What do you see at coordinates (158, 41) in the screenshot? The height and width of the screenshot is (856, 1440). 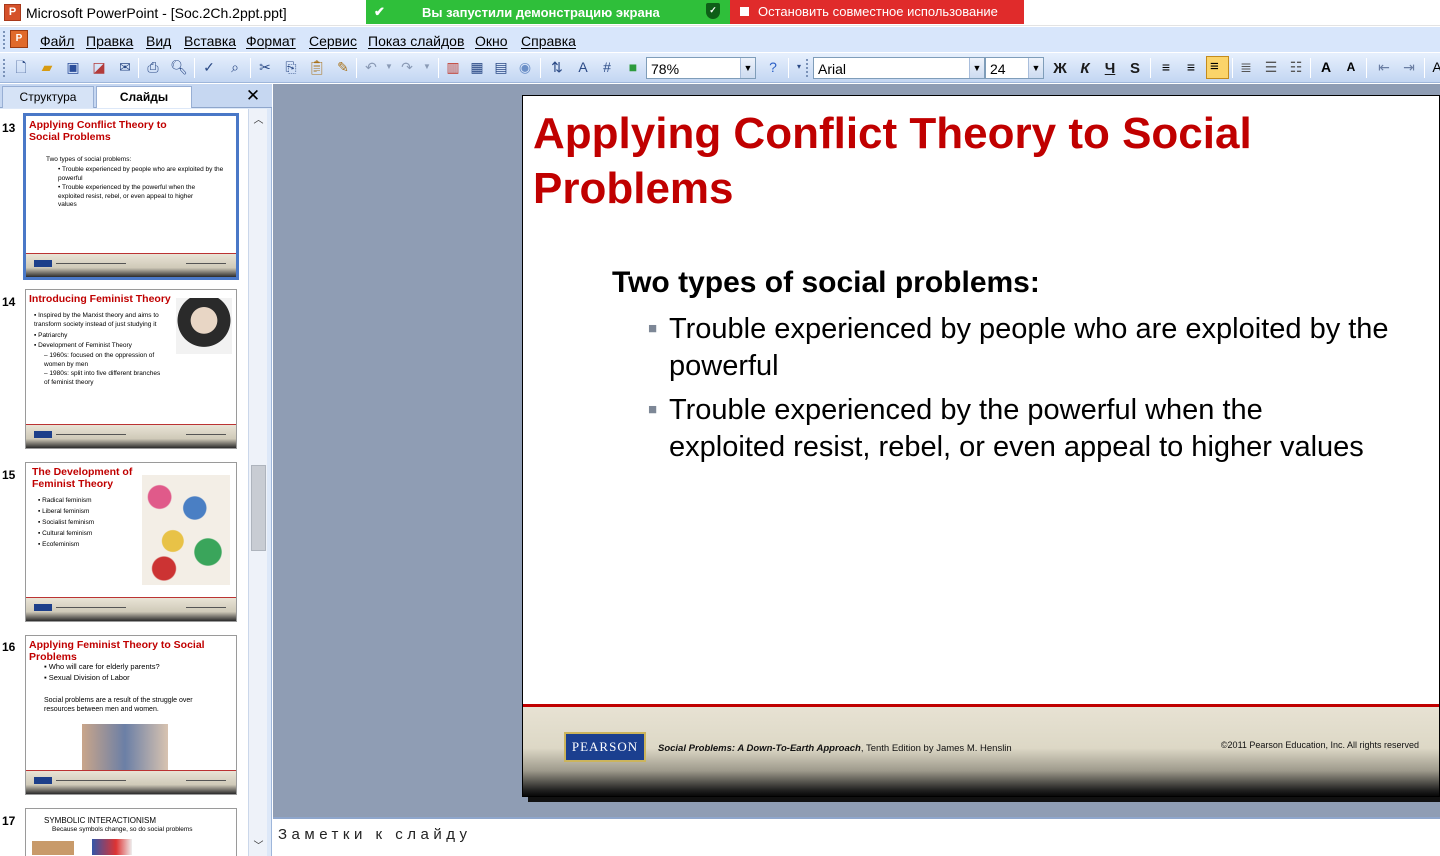 I see `menu-view: Вид` at bounding box center [158, 41].